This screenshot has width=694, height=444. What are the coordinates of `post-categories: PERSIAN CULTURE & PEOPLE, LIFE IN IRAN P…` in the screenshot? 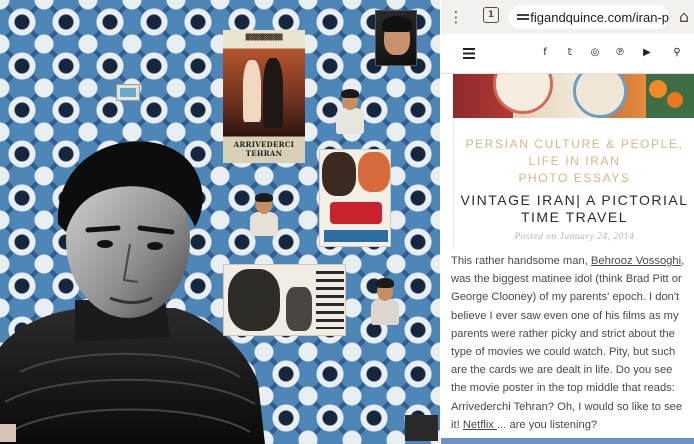 It's located at (574, 161).